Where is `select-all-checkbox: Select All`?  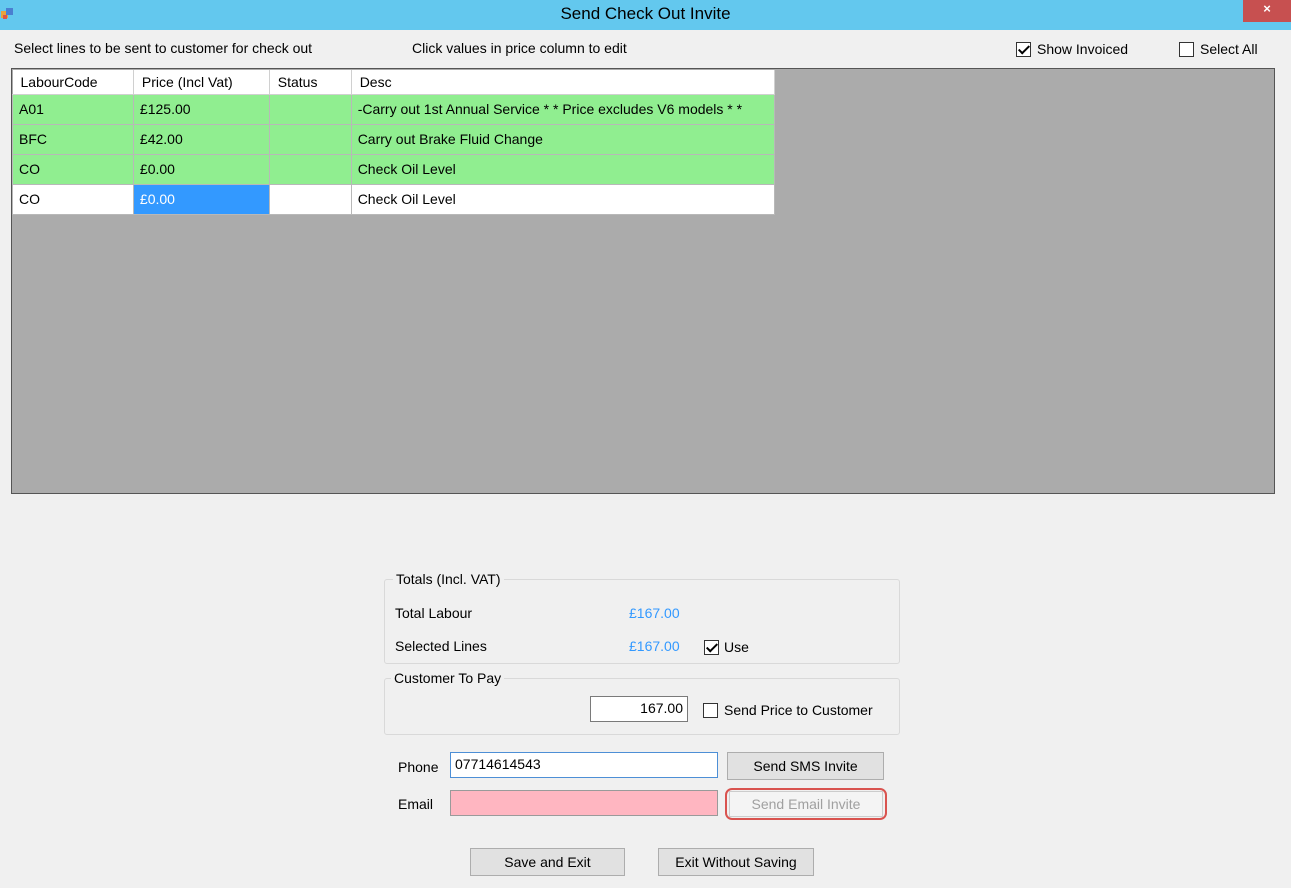 select-all-checkbox: Select All is located at coordinates (1218, 49).